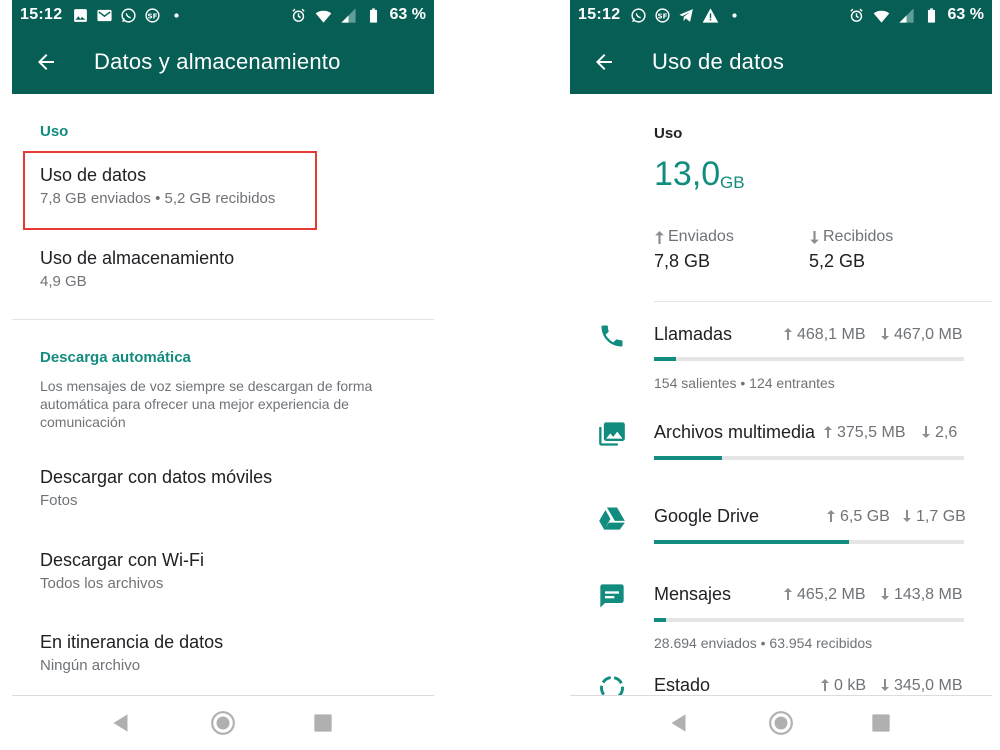  Describe the element at coordinates (223, 576) in the screenshot. I see `download-wifi-row: Descargar con Wi-Fi Todos los archivos` at that location.